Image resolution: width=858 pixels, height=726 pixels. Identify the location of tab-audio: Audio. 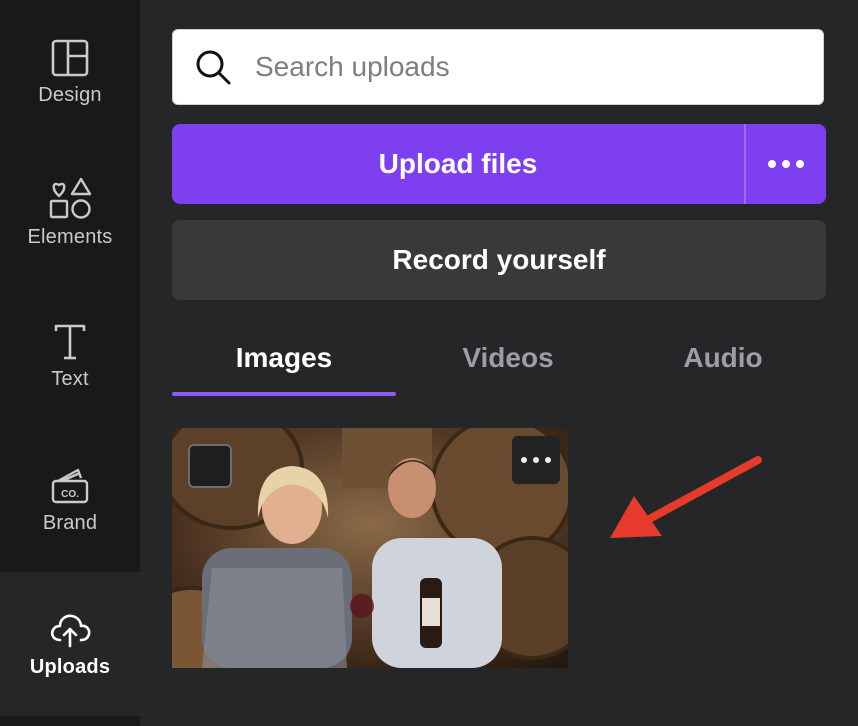
(723, 358).